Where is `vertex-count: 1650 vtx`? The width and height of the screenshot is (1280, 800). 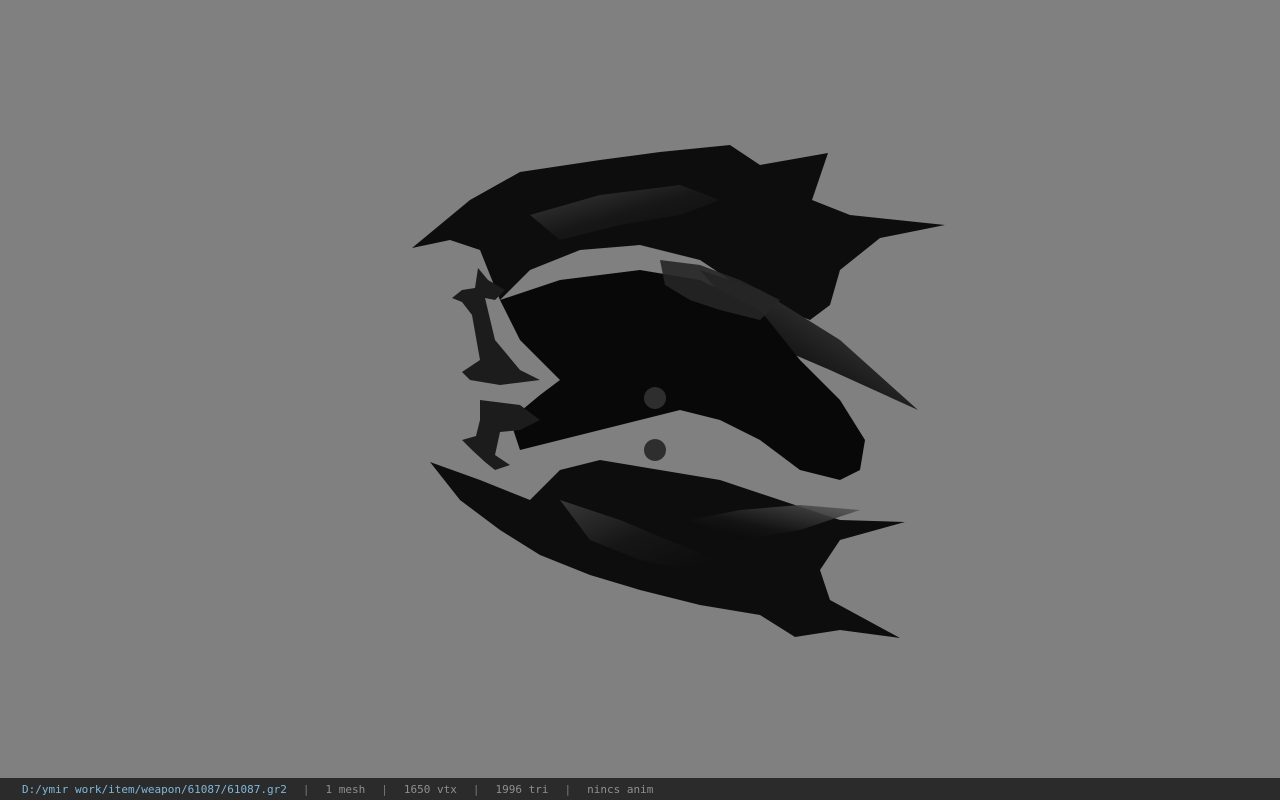
vertex-count: 1650 vtx is located at coordinates (430, 789).